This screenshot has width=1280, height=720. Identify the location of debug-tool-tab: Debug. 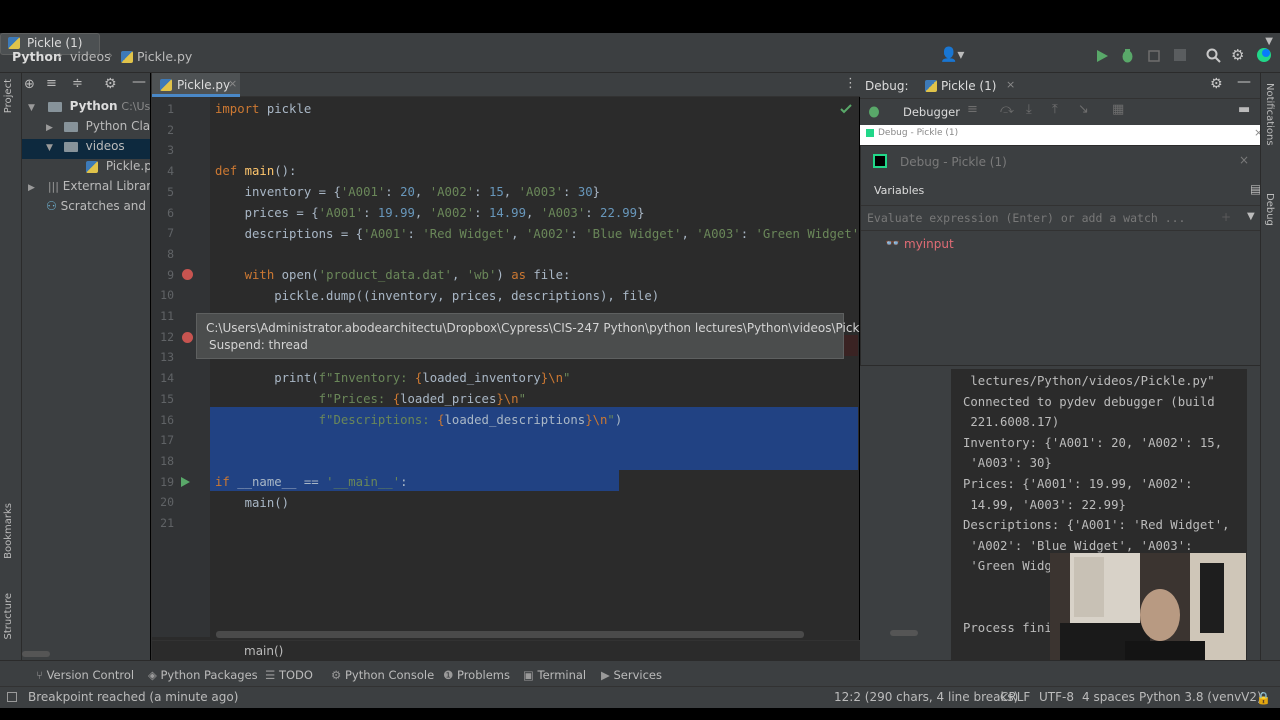
(1269, 209).